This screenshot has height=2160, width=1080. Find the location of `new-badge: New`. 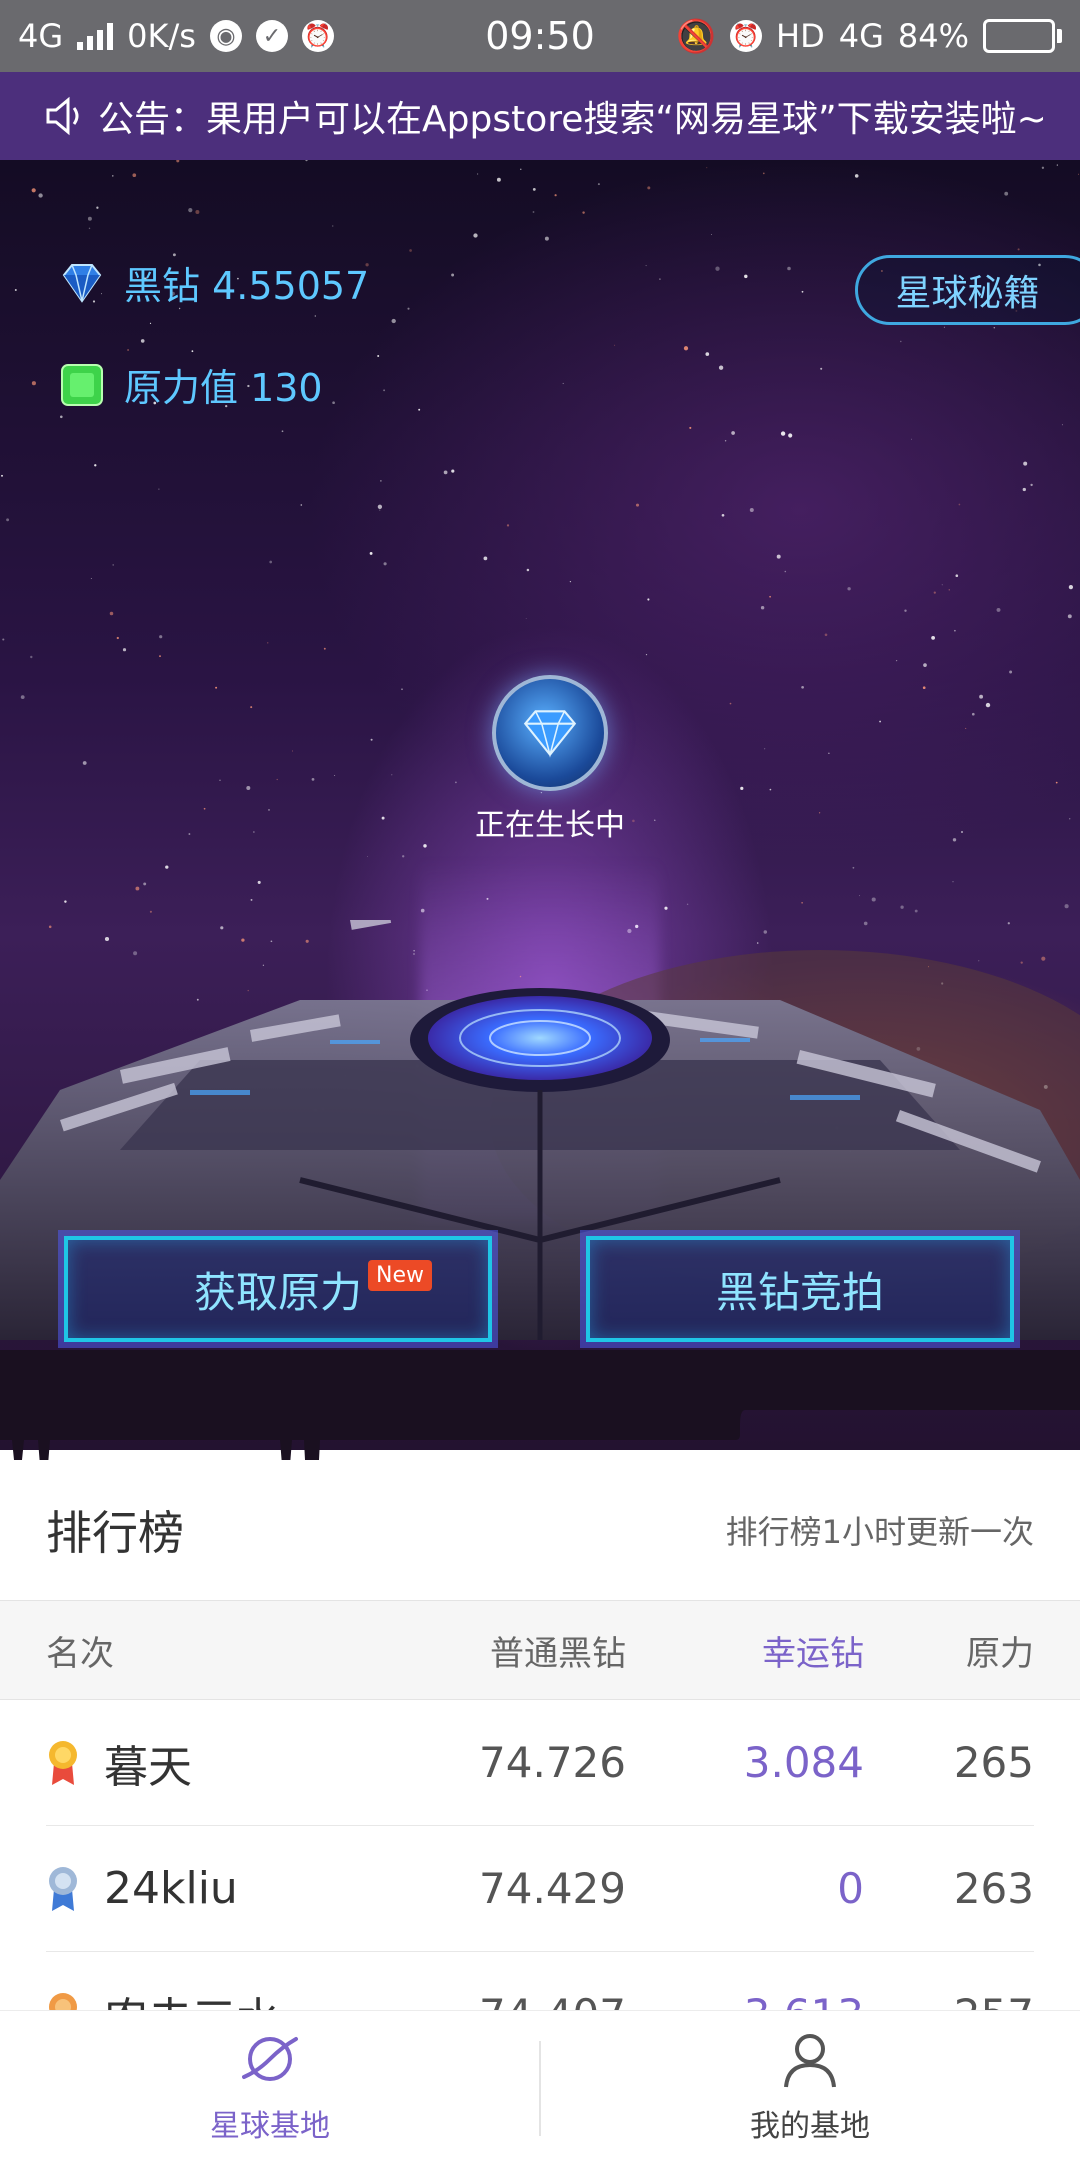

new-badge: New is located at coordinates (400, 1275).